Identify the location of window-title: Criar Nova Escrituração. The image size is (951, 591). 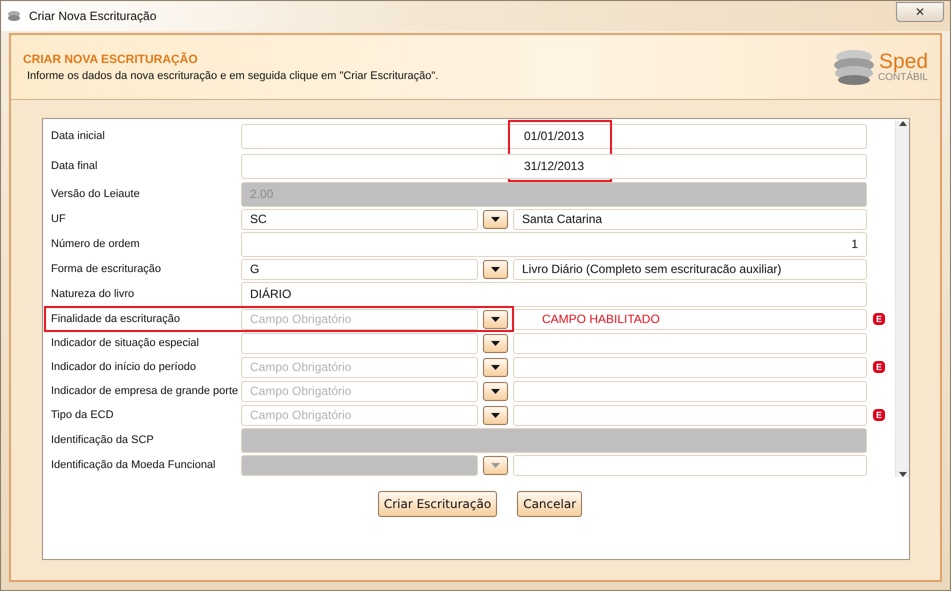
(93, 16).